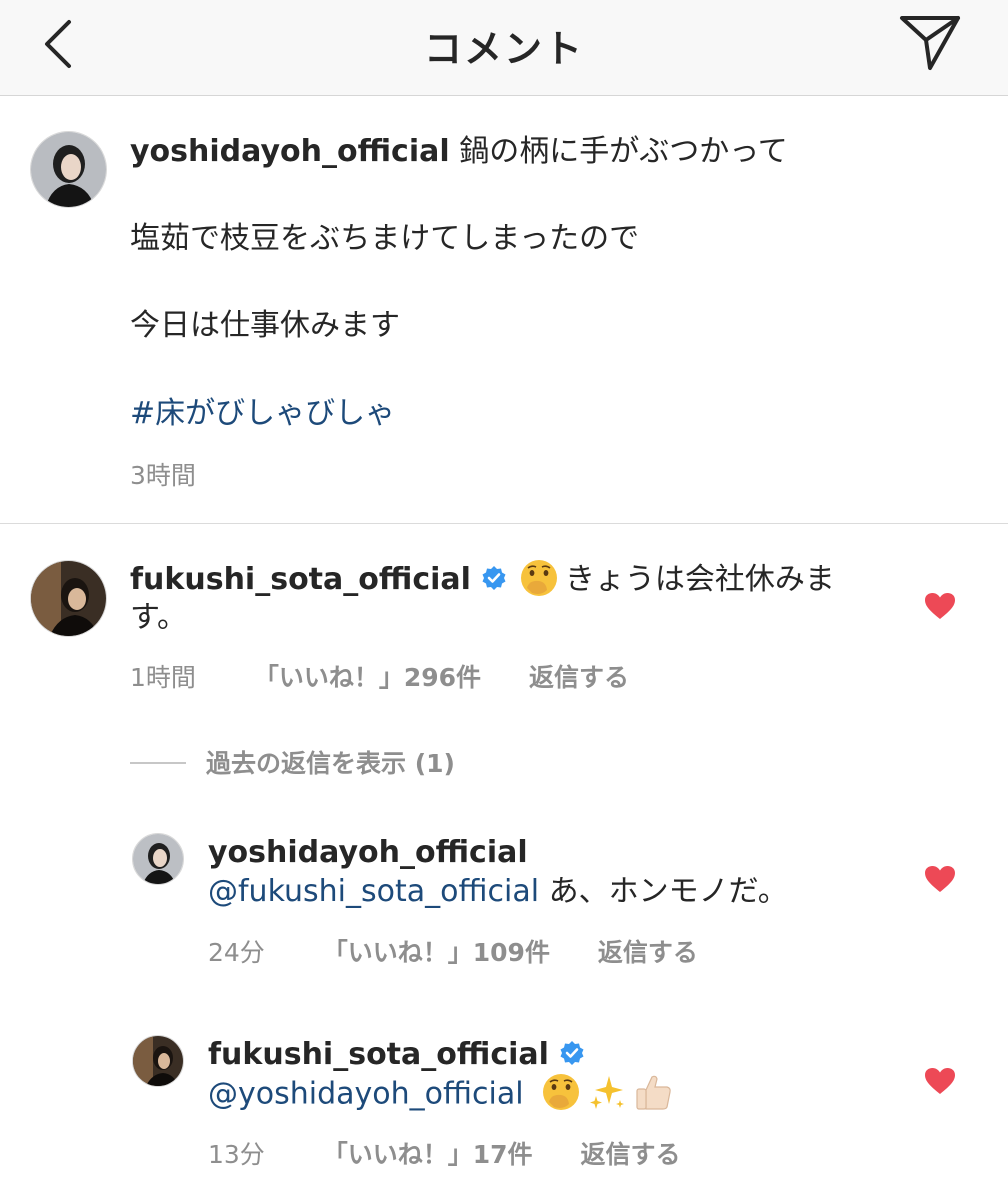  Describe the element at coordinates (699, 579) in the screenshot. I see `comment-text: きょうは会社休みま` at that location.